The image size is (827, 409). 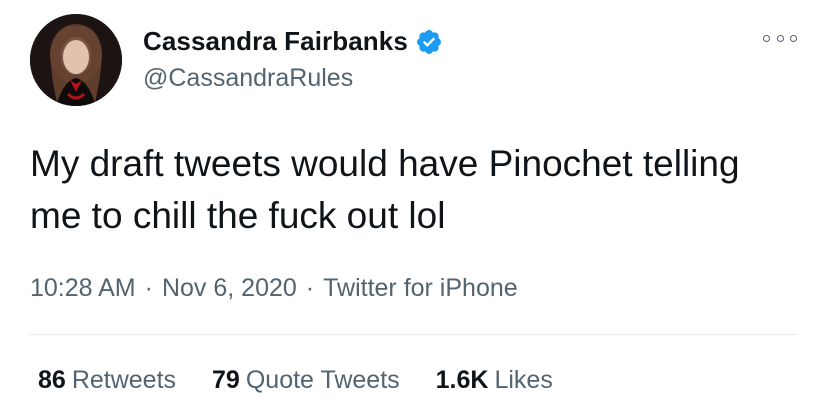 I want to click on avatar, so click(x=76, y=60).